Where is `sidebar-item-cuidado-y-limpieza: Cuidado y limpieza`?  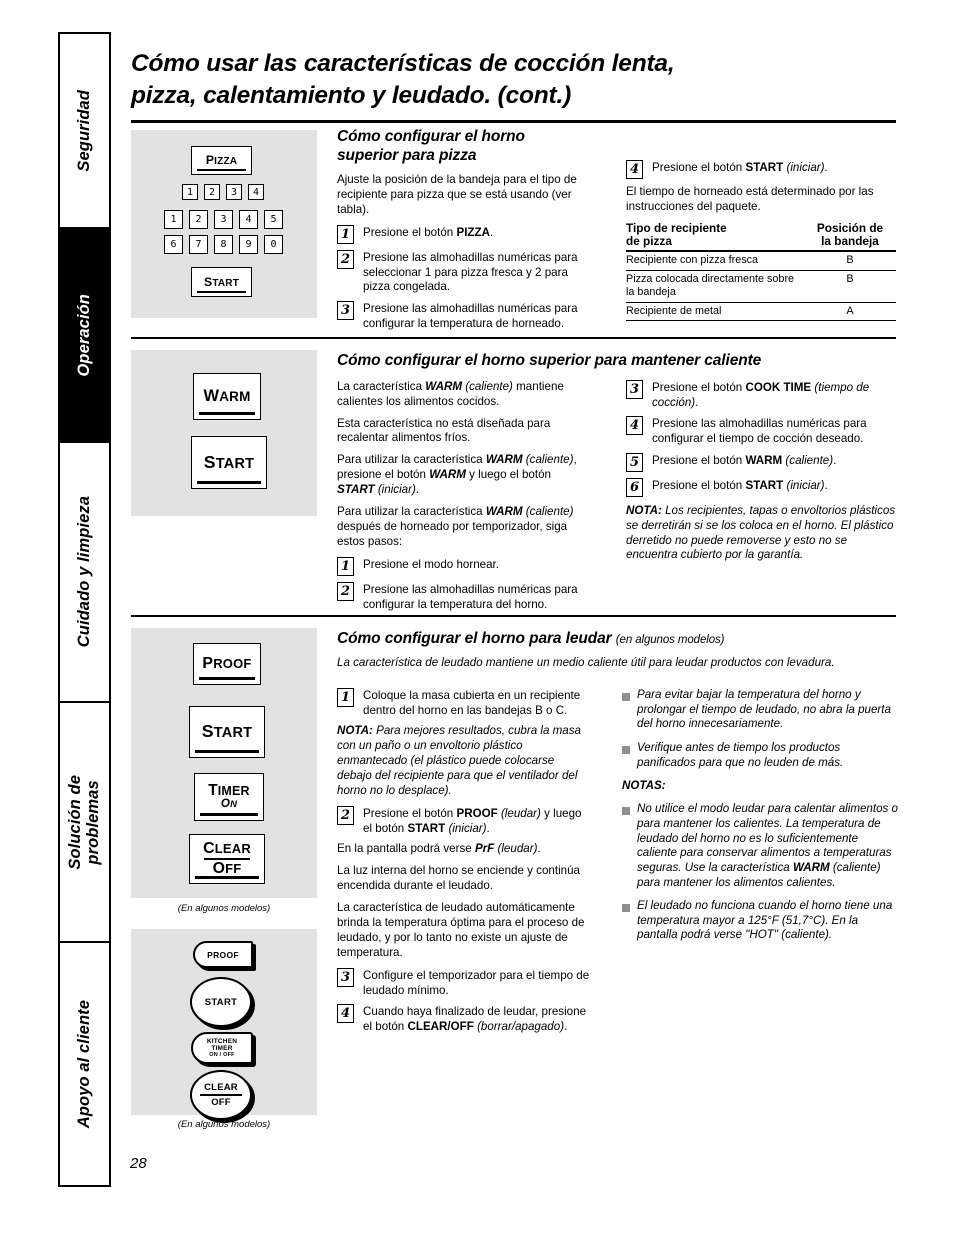 sidebar-item-cuidado-y-limpieza: Cuidado y limpieza is located at coordinates (84, 573).